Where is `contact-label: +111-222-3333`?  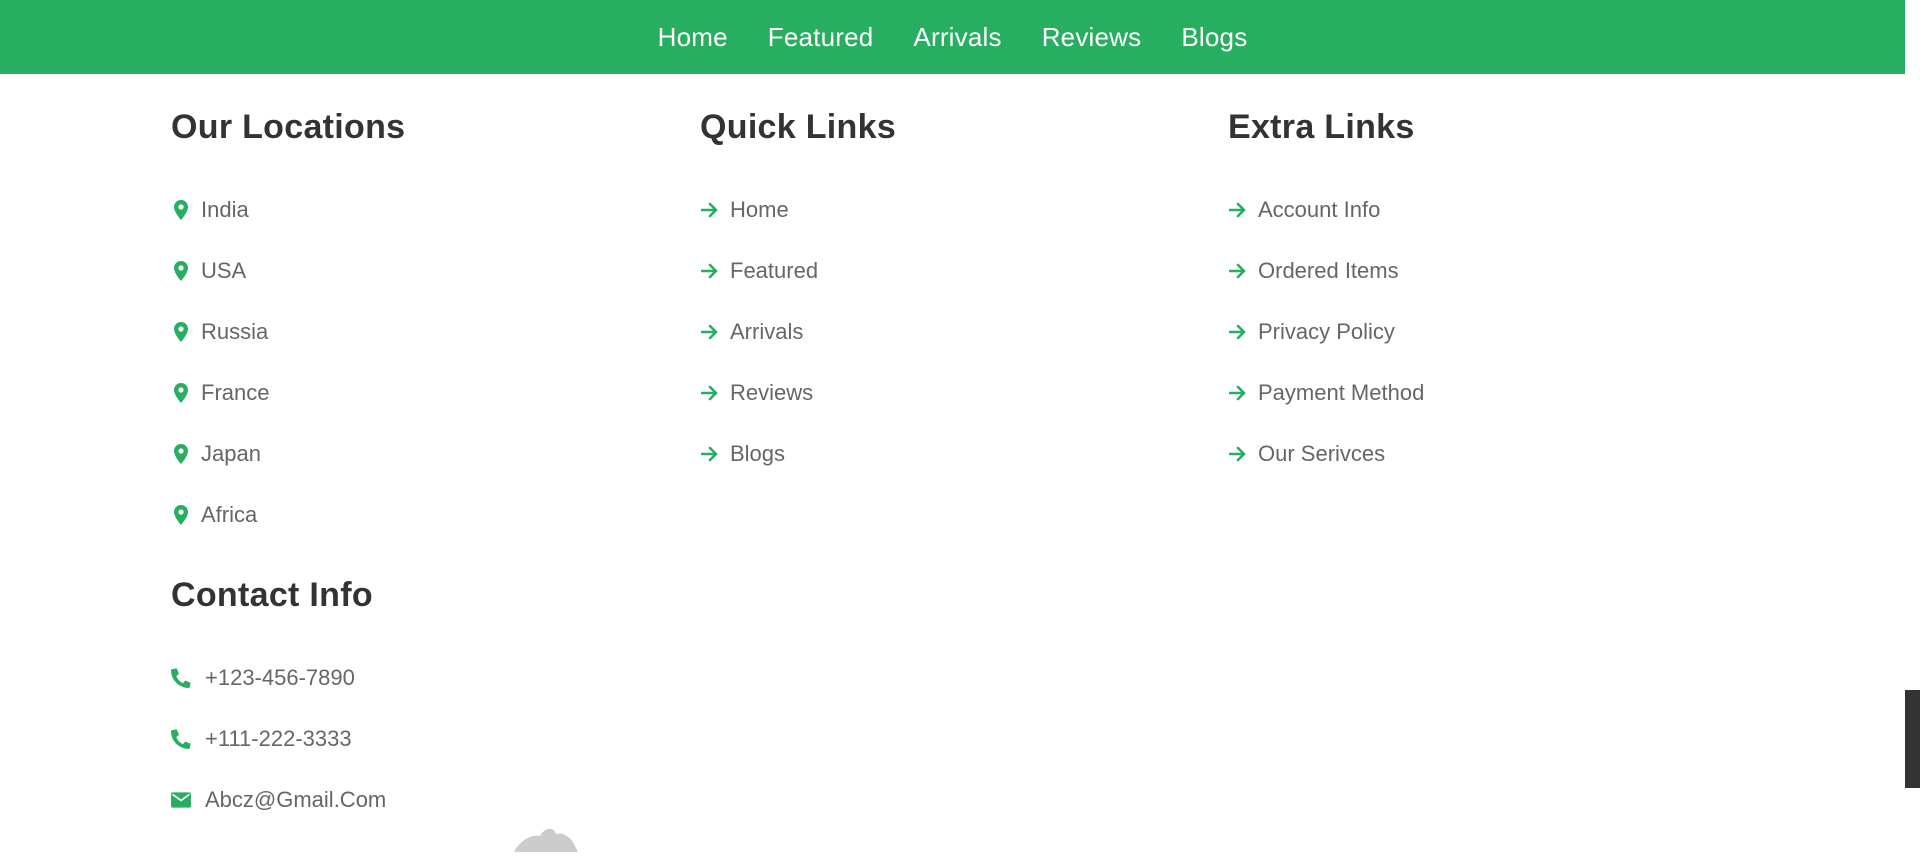
contact-label: +111-222-3333 is located at coordinates (278, 738).